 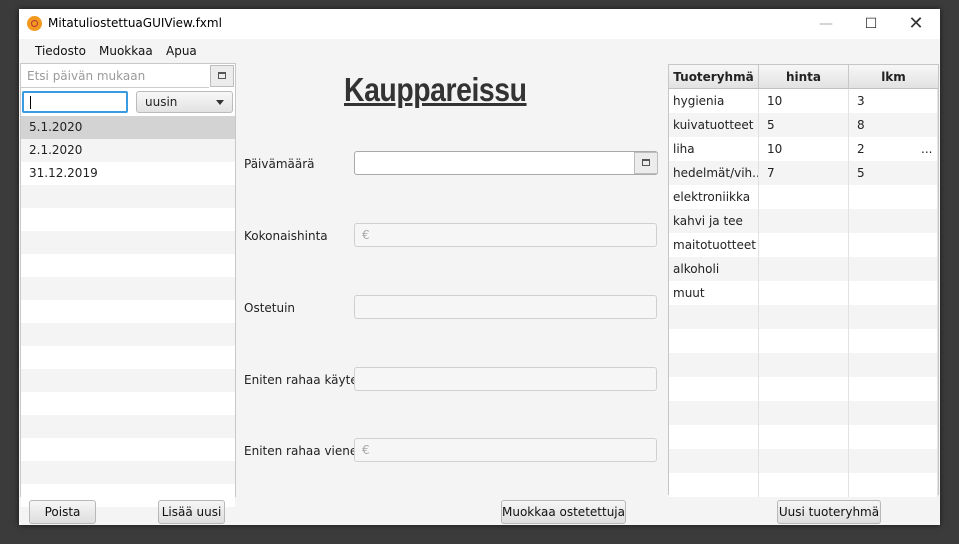 What do you see at coordinates (803, 269) in the screenshot?
I see `table-row: alkoholi` at bounding box center [803, 269].